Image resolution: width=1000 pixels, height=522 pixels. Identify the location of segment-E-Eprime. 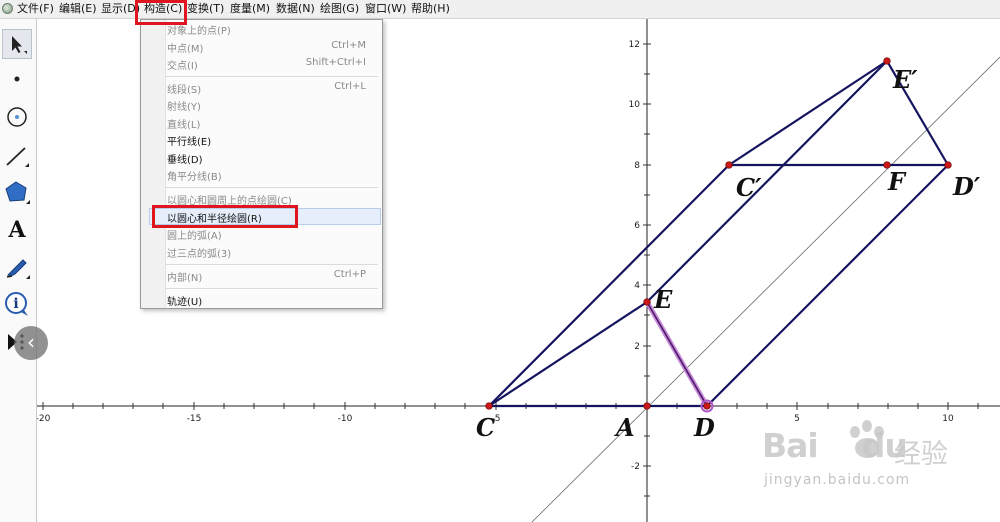
(767, 181).